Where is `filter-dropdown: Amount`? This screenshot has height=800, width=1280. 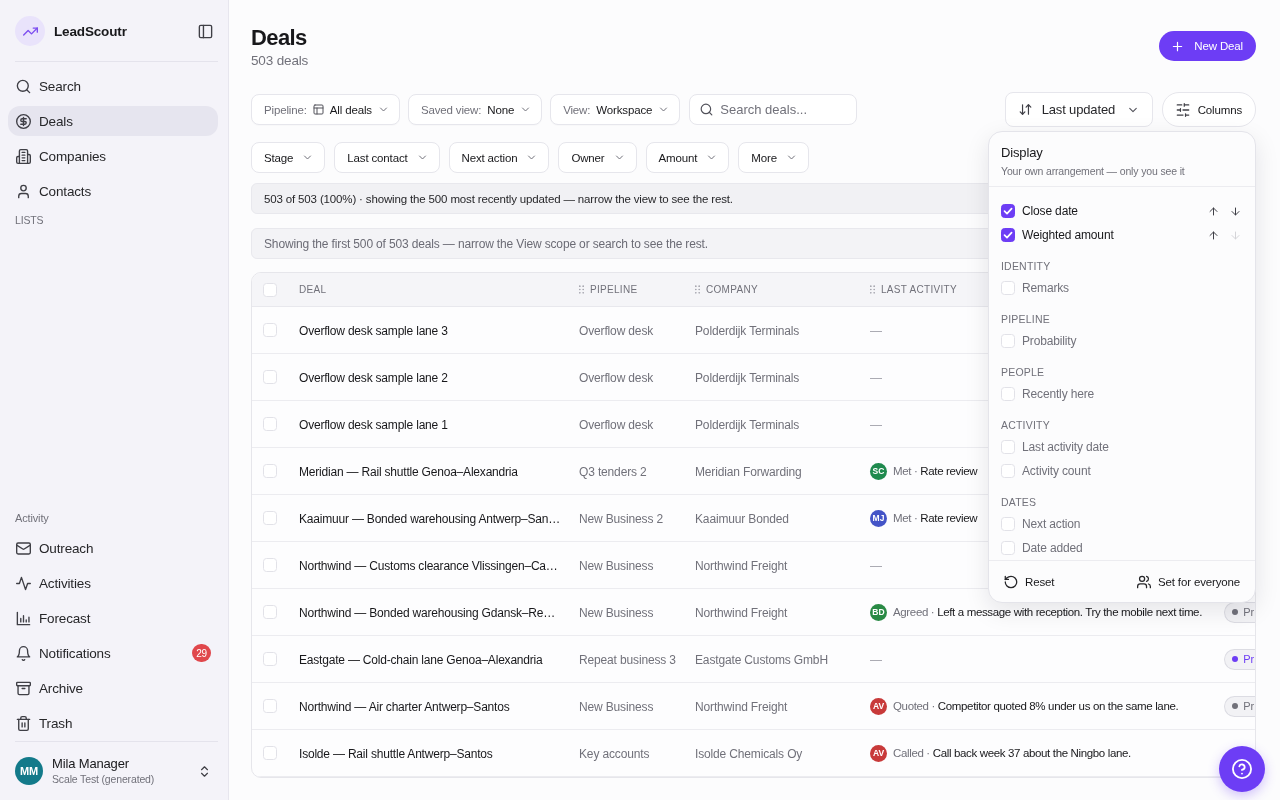
filter-dropdown: Amount is located at coordinates (687, 157).